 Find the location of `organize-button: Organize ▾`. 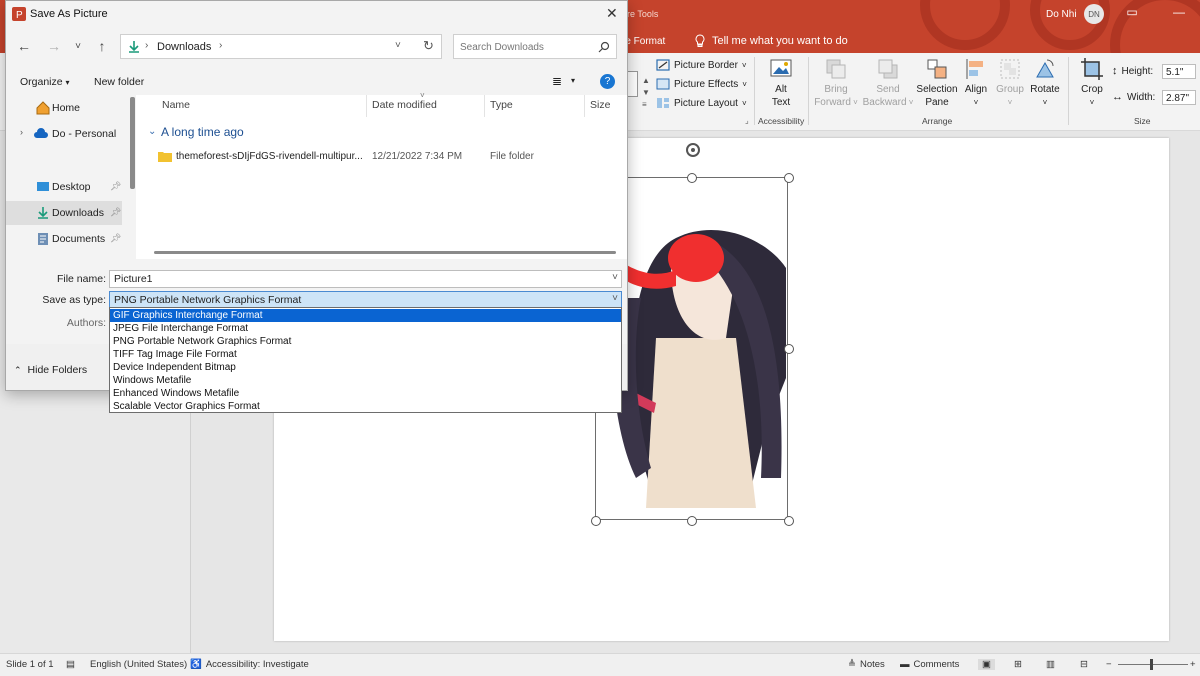

organize-button: Organize ▾ is located at coordinates (45, 82).